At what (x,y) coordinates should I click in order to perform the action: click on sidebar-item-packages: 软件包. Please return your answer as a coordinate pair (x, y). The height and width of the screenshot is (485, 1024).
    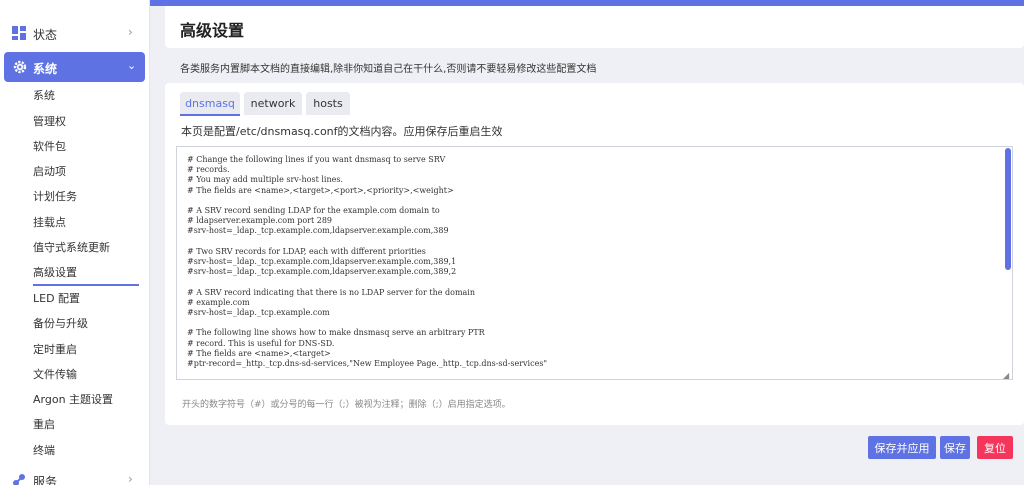
    Looking at the image, I should click on (88, 147).